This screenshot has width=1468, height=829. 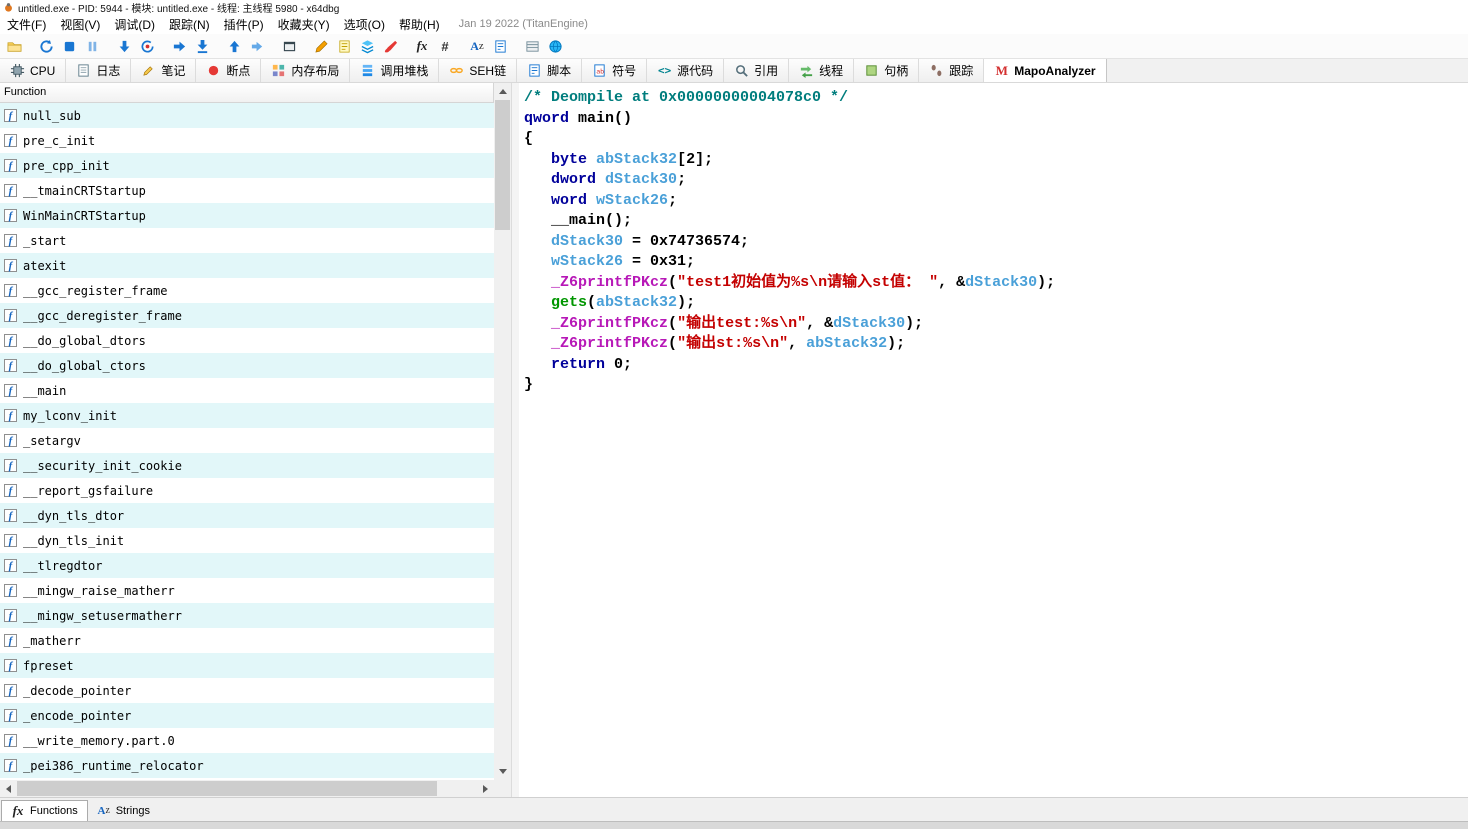 What do you see at coordinates (247, 640) in the screenshot?
I see `function-list-item: f _matherr` at bounding box center [247, 640].